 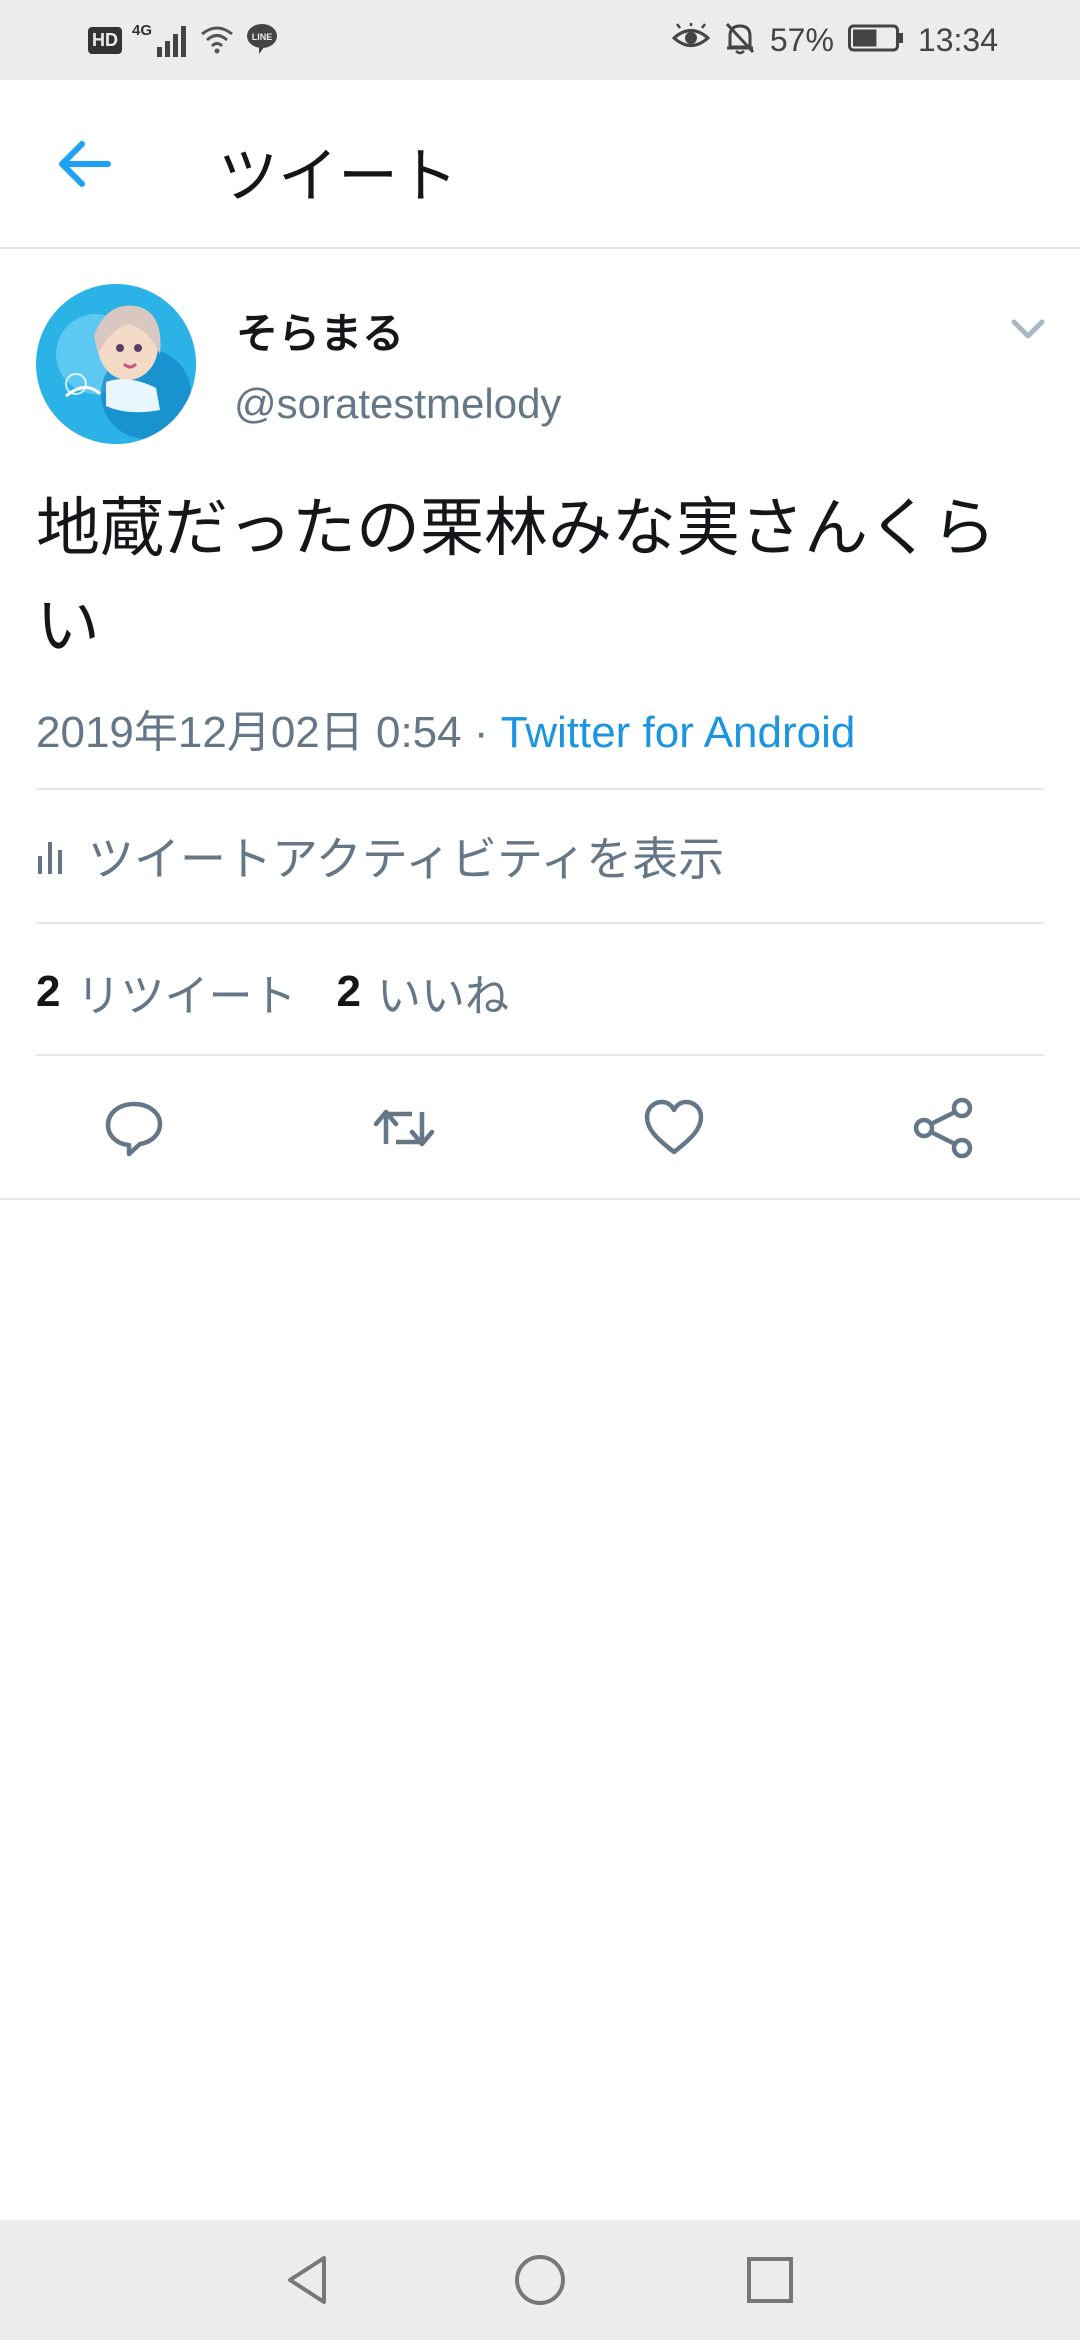 I want to click on reply-icon, so click(x=134, y=1129).